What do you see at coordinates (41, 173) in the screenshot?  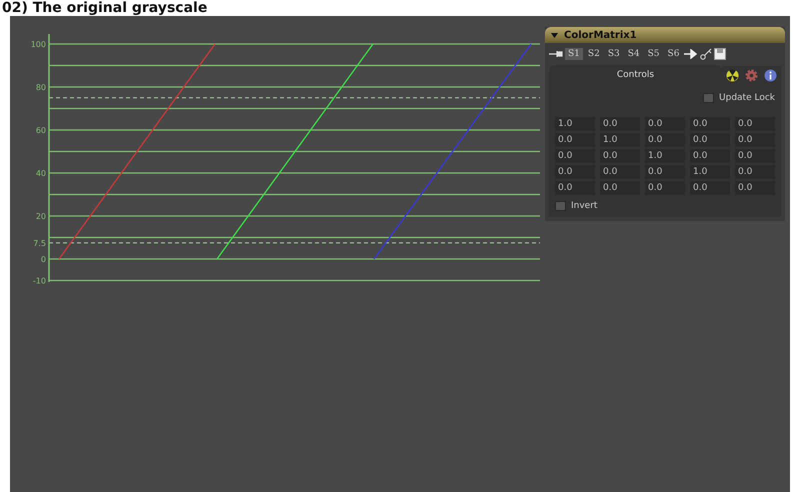 I see `axis-label: 40` at bounding box center [41, 173].